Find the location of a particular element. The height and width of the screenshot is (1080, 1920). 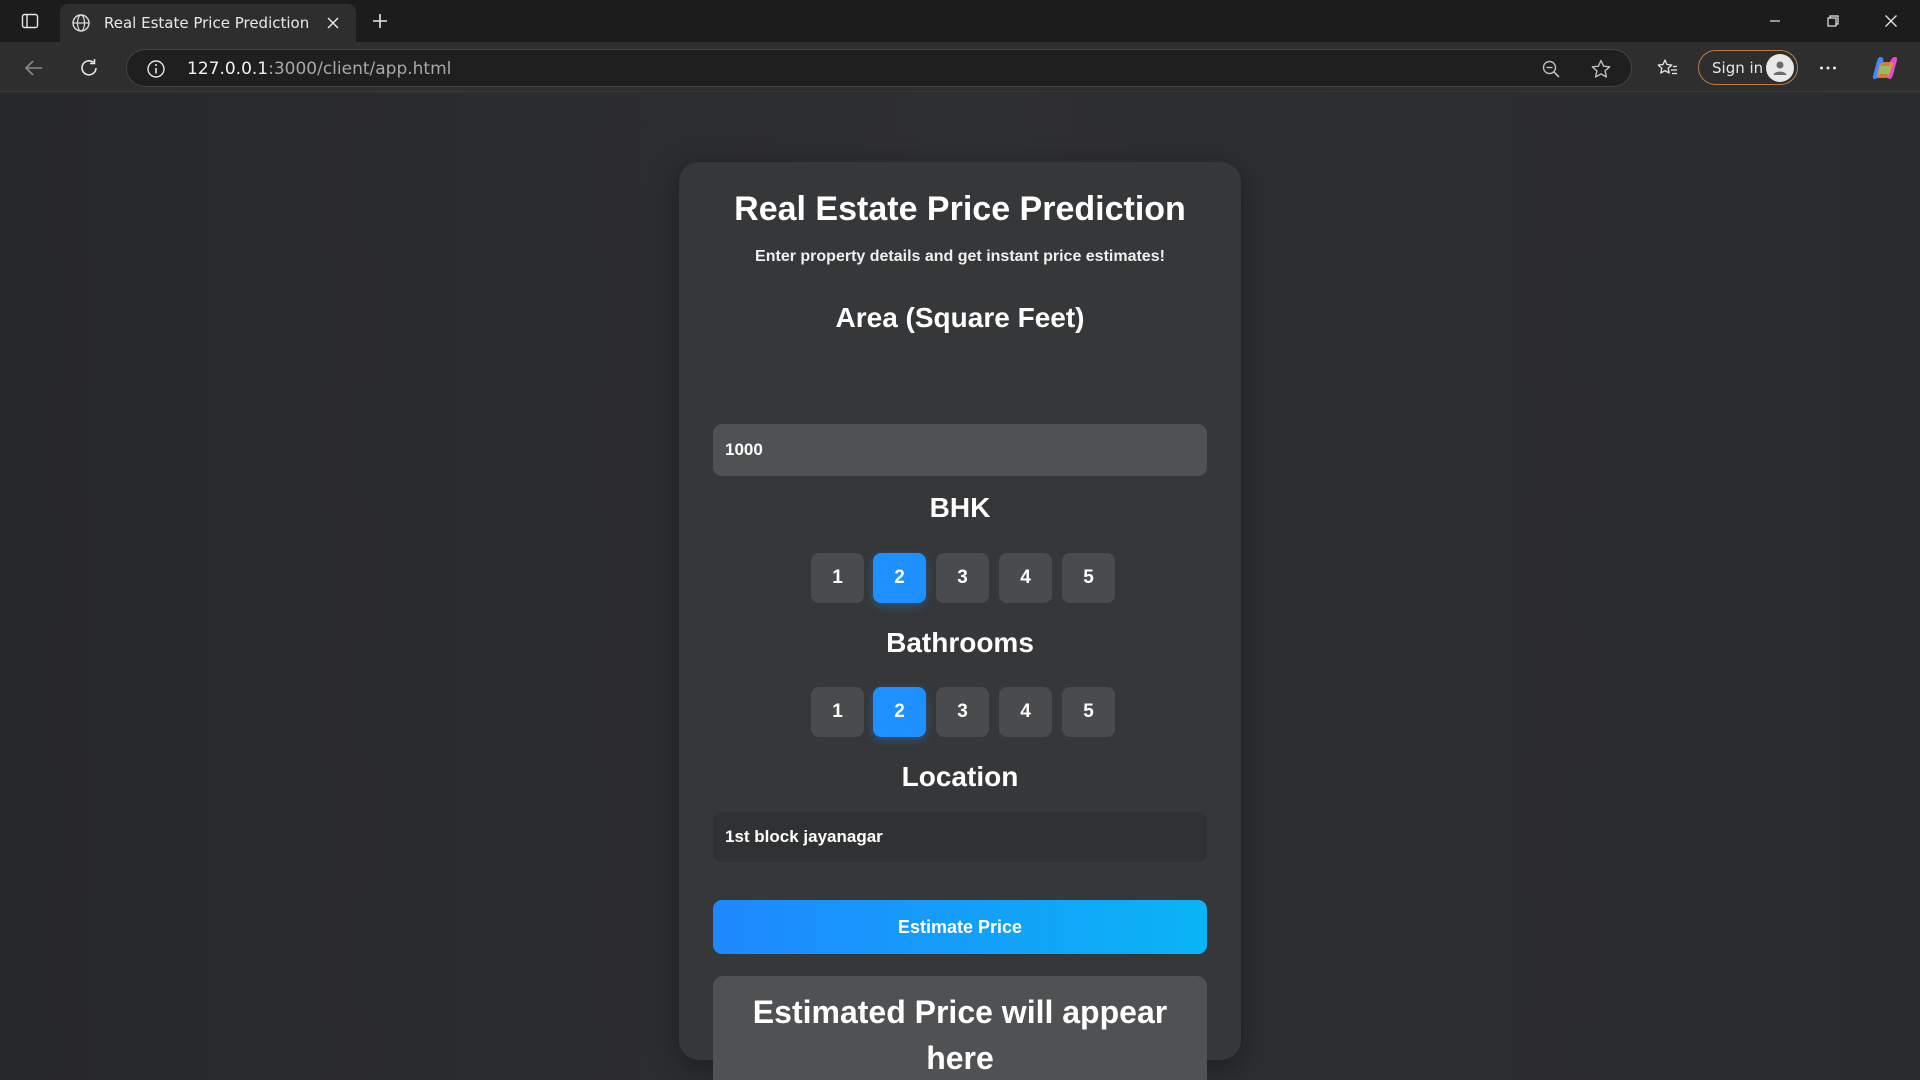

restore-icon is located at coordinates (1833, 21).